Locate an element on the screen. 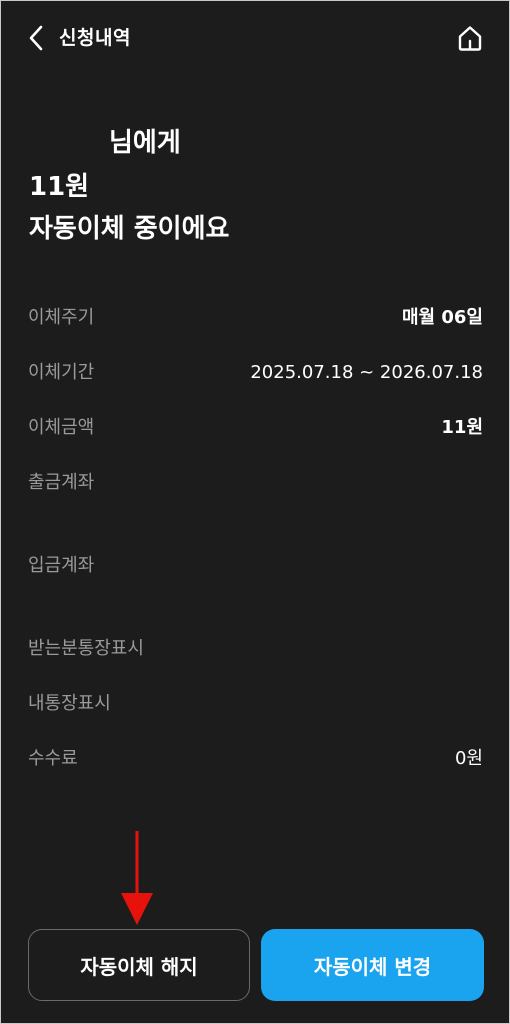 The height and width of the screenshot is (1024, 510). status-headline: 자동이체 중이에요 is located at coordinates (129, 229).